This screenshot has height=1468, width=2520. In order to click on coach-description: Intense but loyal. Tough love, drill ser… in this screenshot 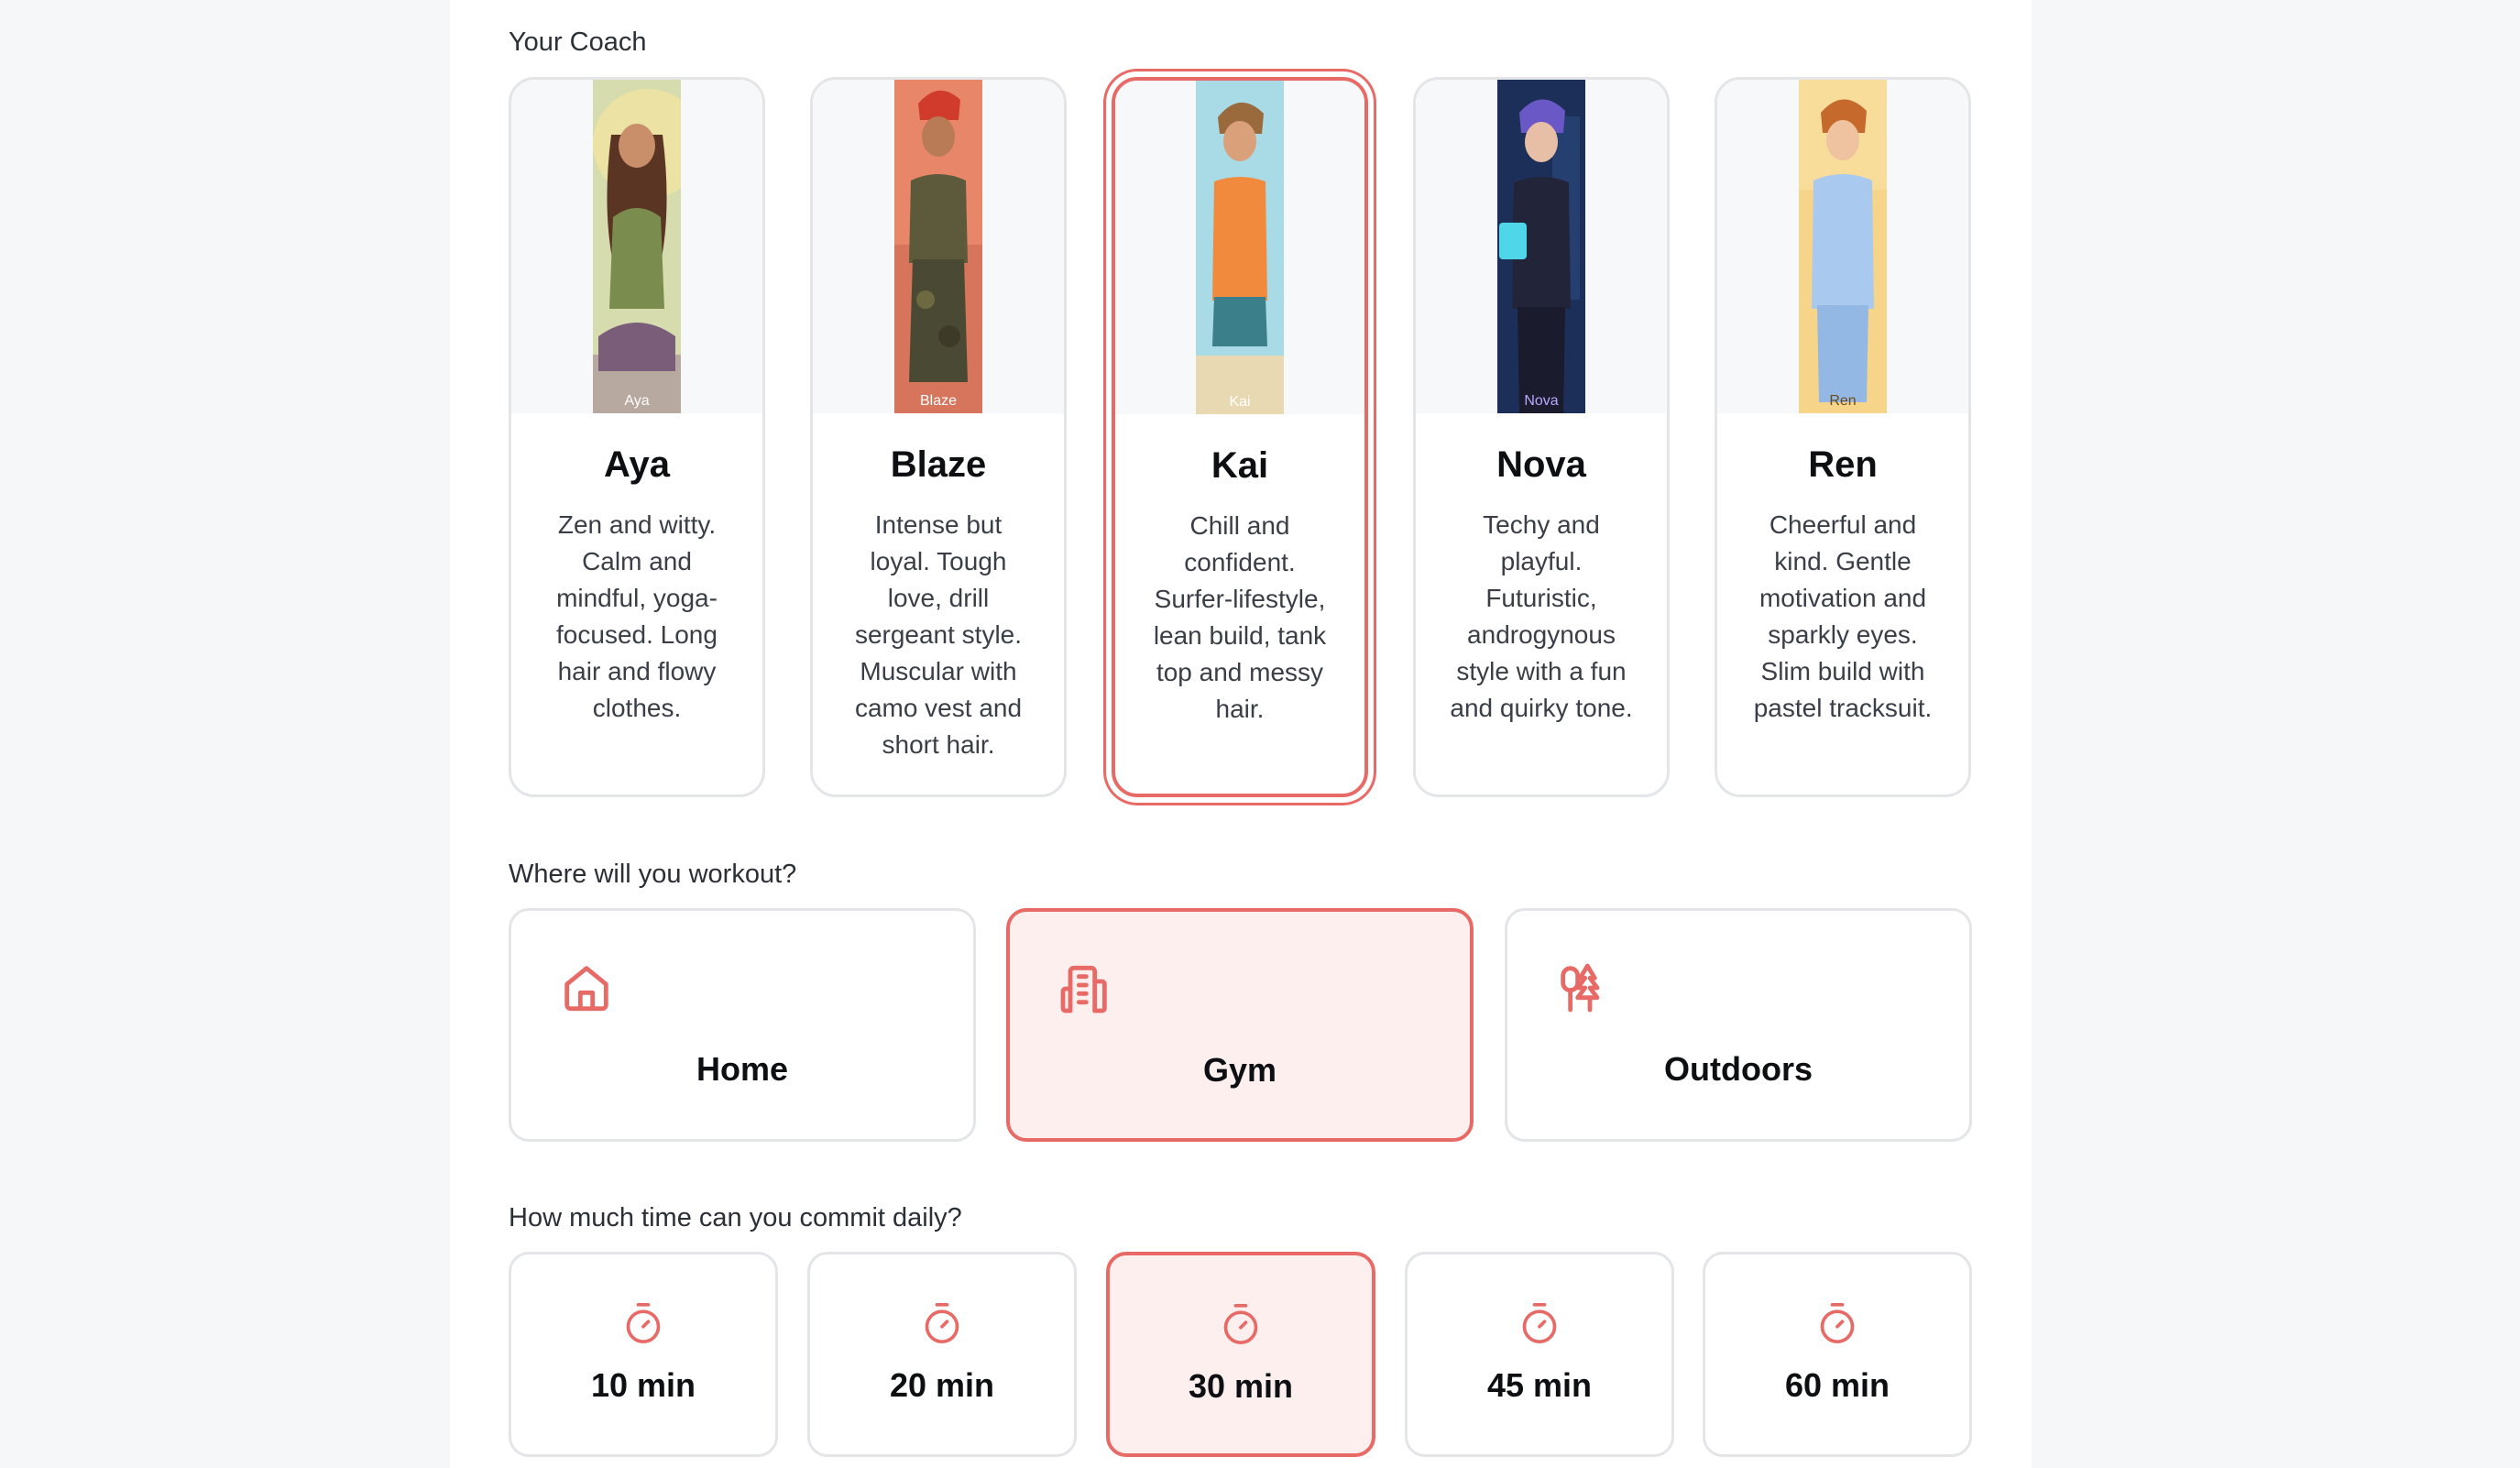, I will do `click(938, 634)`.